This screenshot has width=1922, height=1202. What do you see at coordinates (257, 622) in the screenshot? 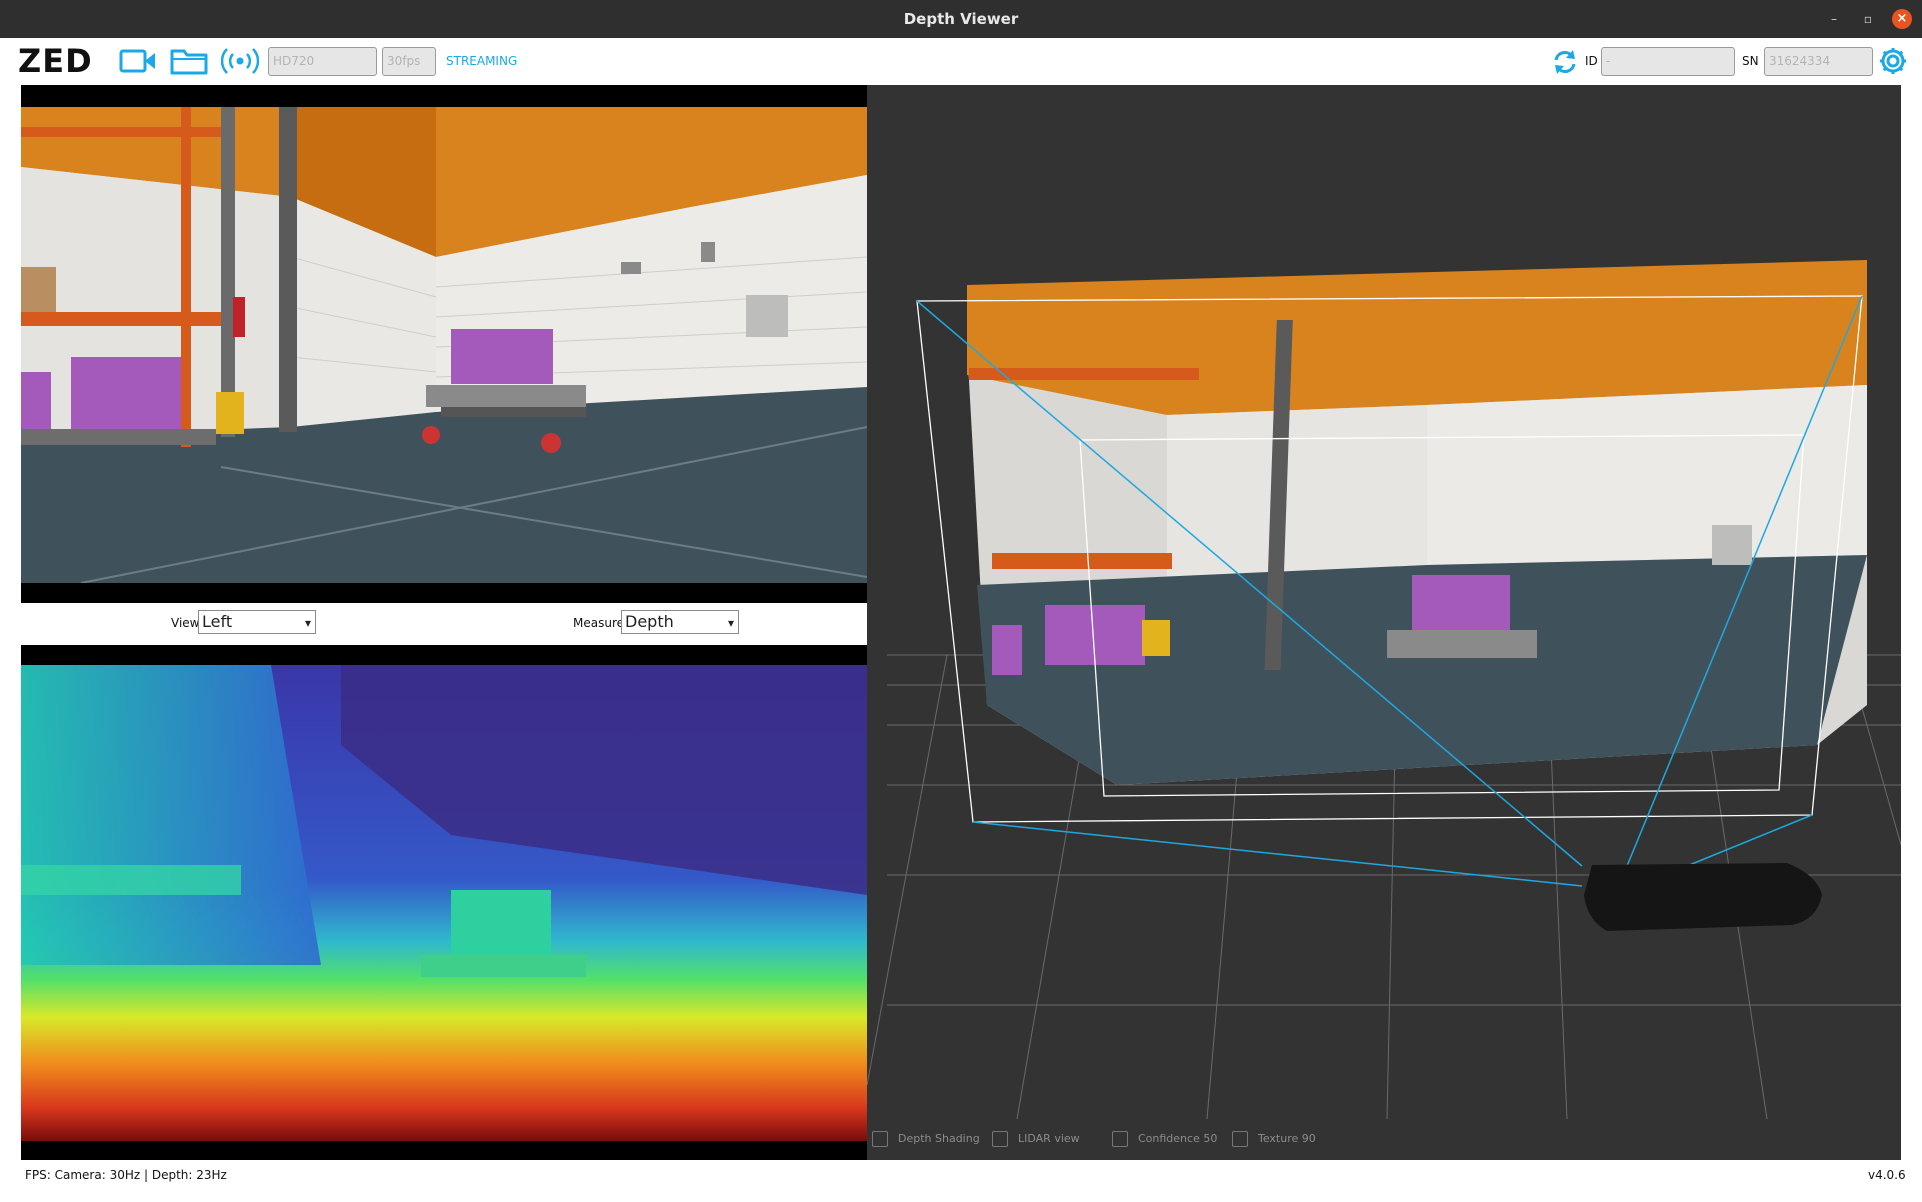
I see `view-select: Left ▾` at bounding box center [257, 622].